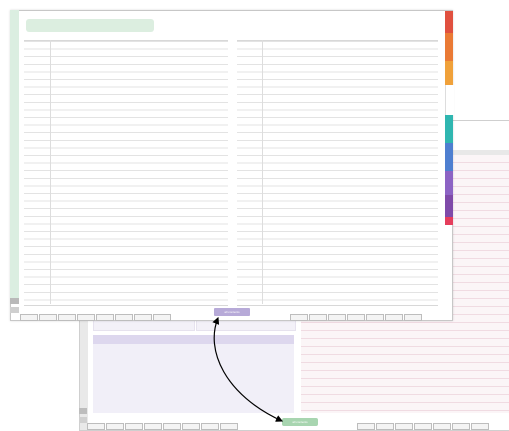 The width and height of the screenshot is (509, 431). I want to click on front-left-strip, so click(14, 154).